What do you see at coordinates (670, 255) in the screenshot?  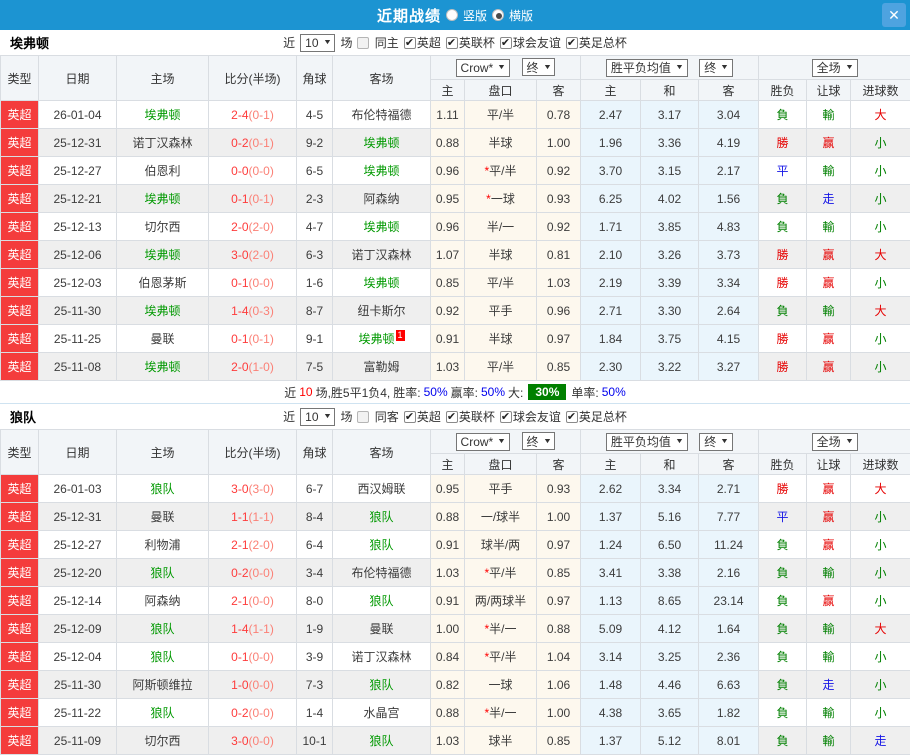 I see `cell-avg-draw: 3.26` at bounding box center [670, 255].